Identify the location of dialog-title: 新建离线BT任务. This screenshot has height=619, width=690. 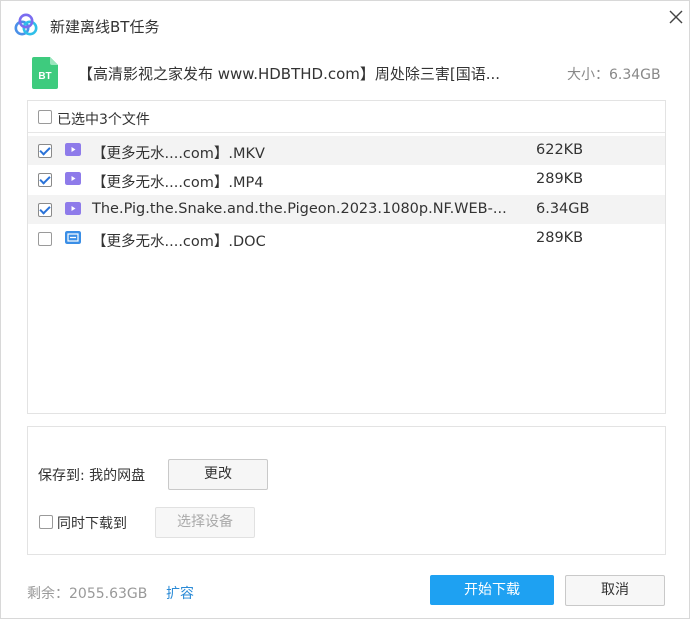
(105, 27).